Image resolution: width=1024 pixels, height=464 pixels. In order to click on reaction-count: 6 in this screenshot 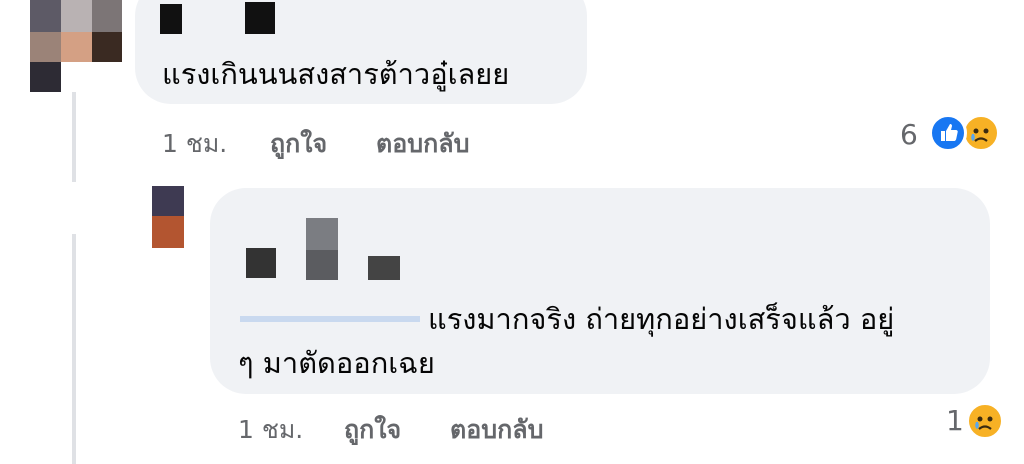, I will do `click(909, 134)`.